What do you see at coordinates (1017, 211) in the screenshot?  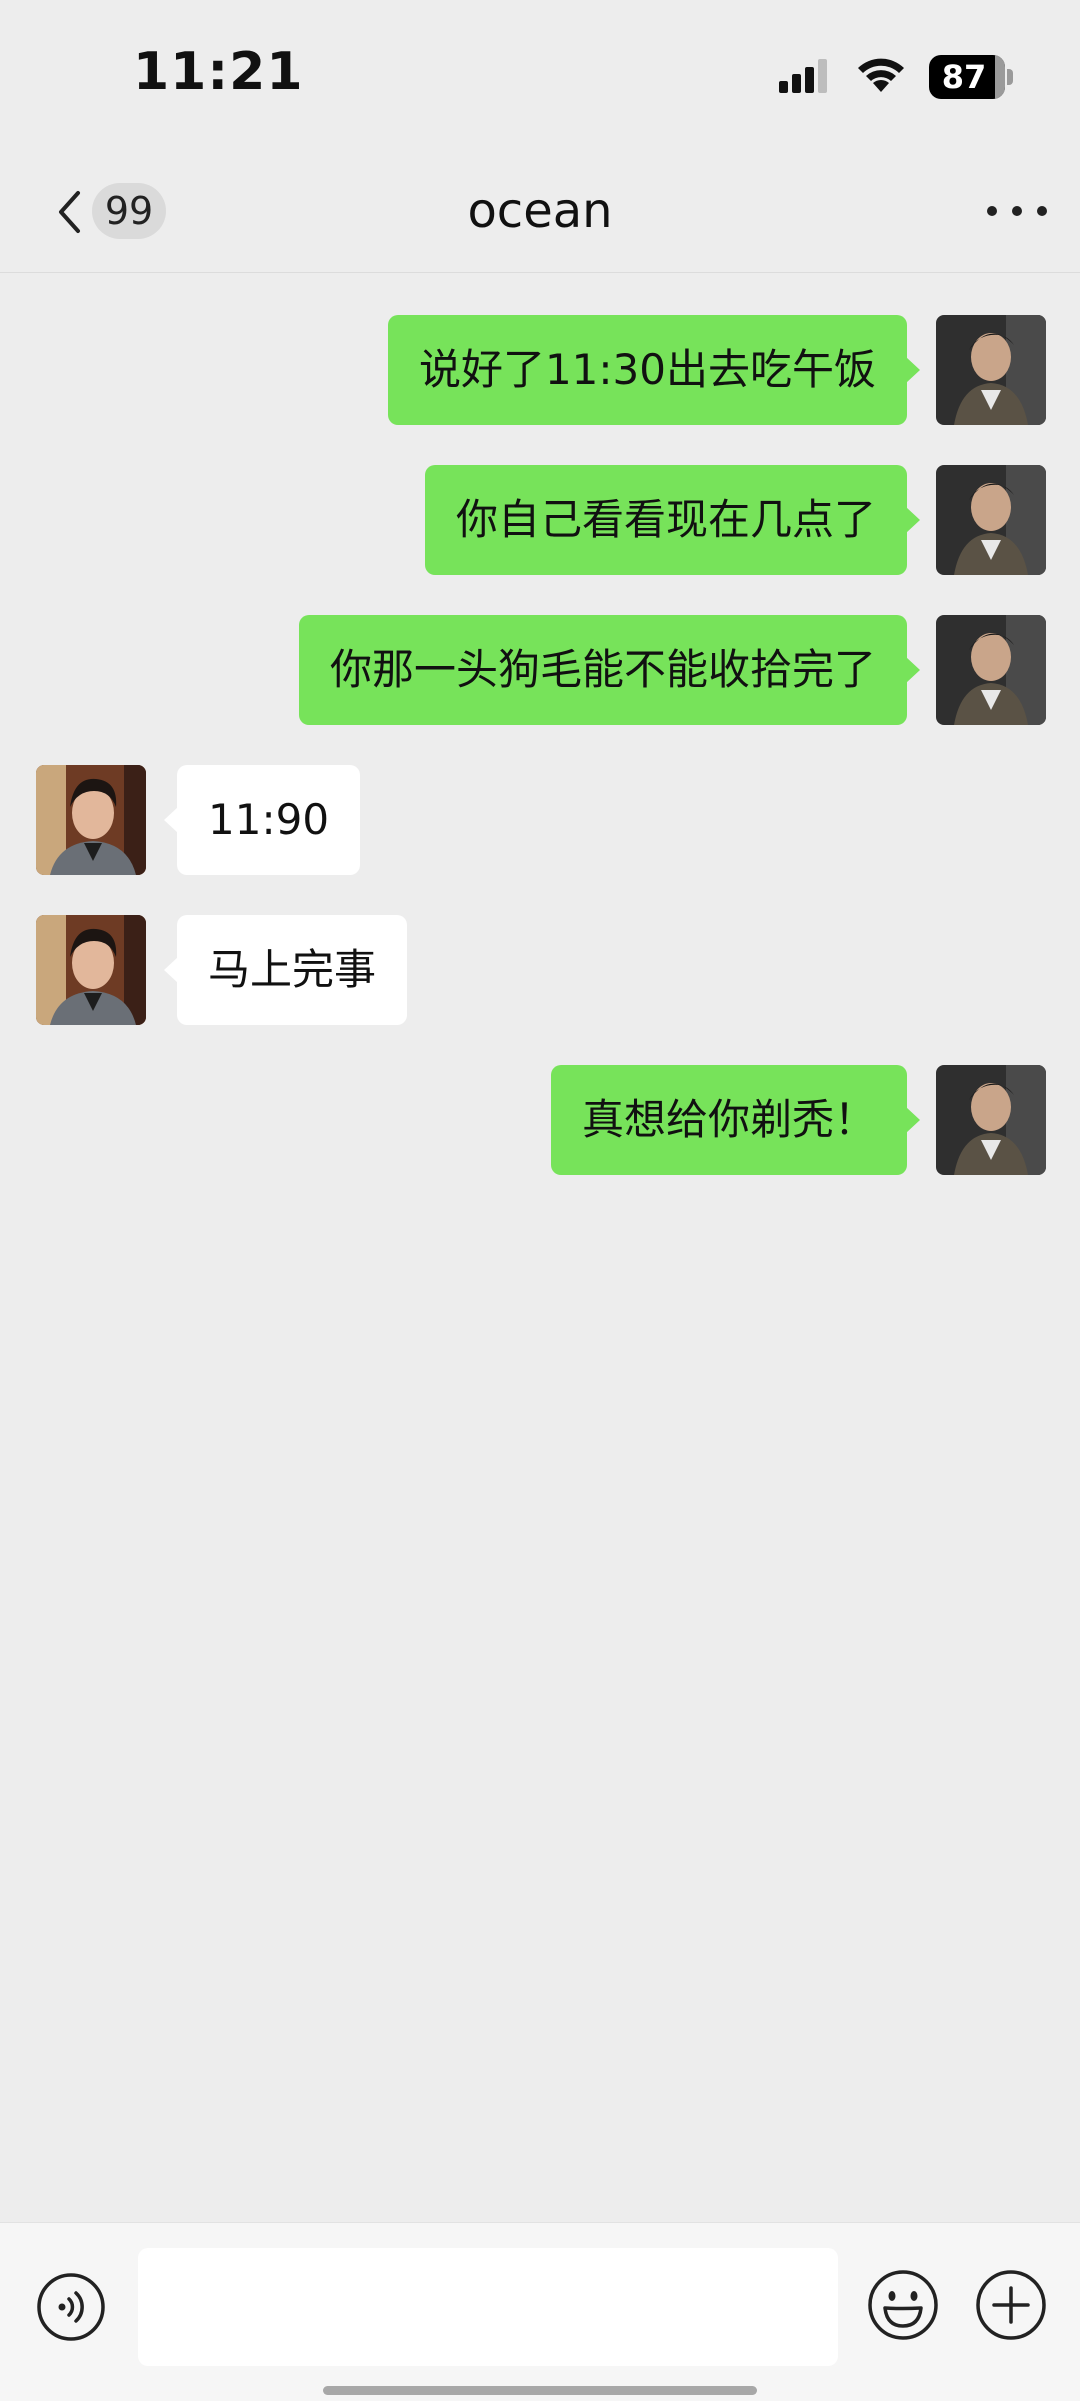 I see `more-horizontal-icon` at bounding box center [1017, 211].